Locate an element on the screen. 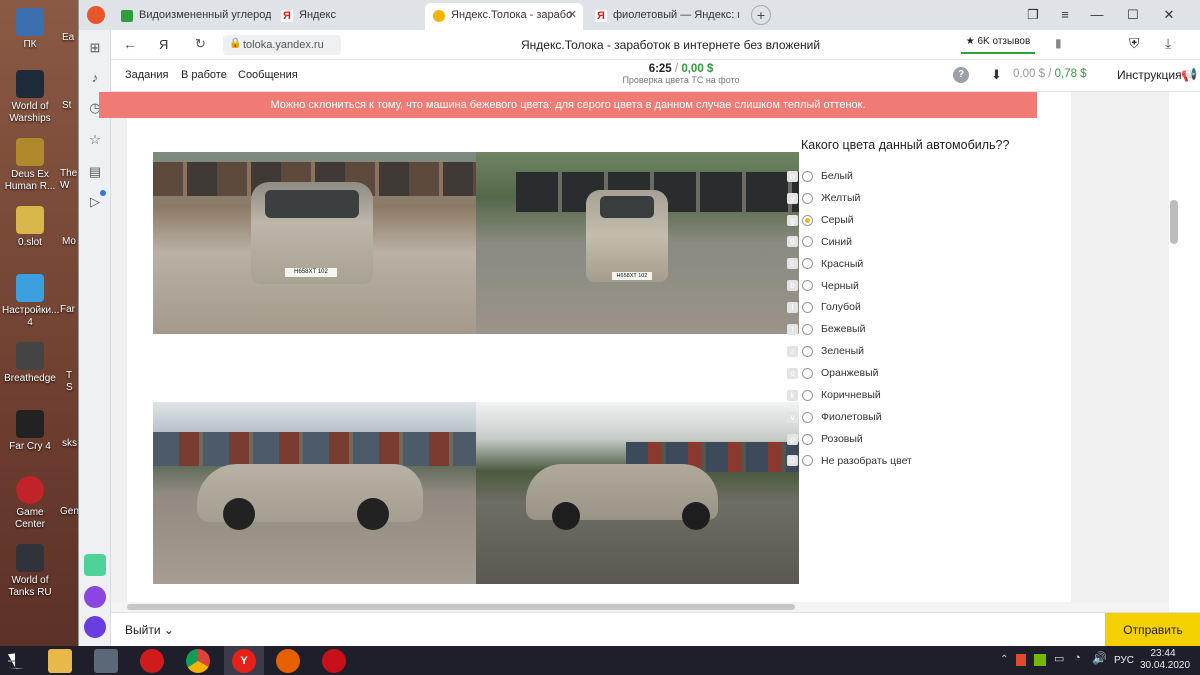  desktop-icon-breathedge: Breathedge is located at coordinates (30, 363).